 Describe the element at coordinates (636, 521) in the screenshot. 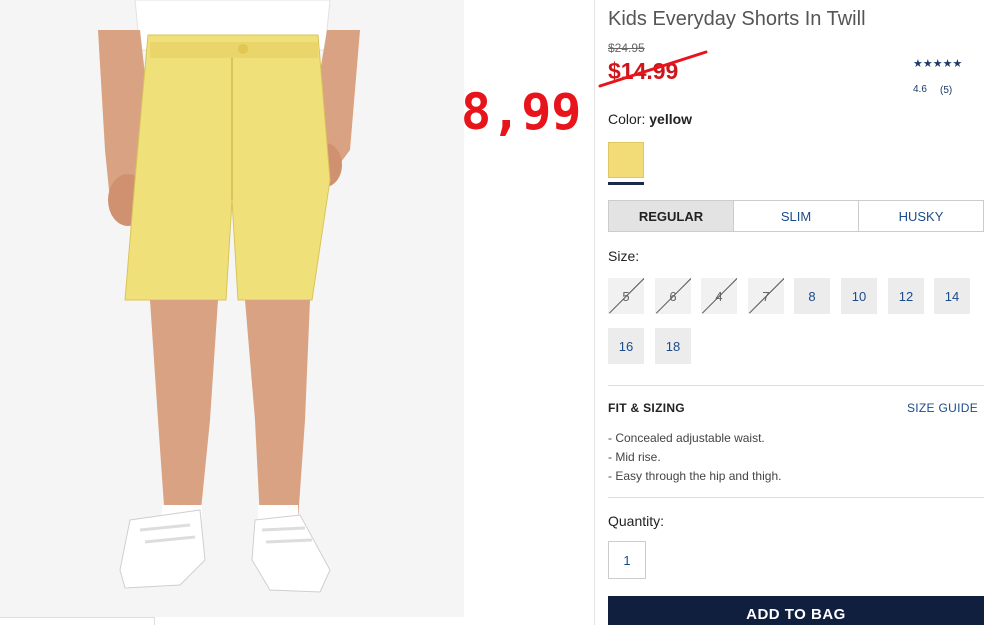

I see `quantity-label: Quantity:` at that location.